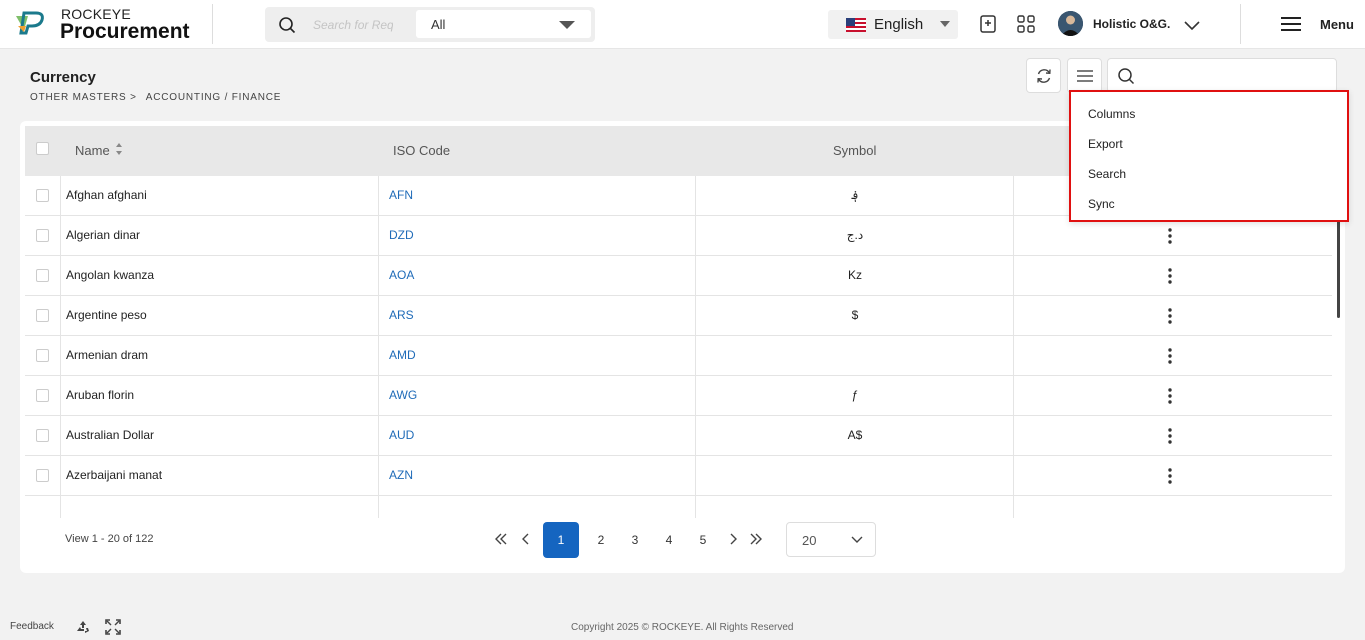 This screenshot has width=1365, height=640. What do you see at coordinates (106, 195) in the screenshot?
I see `cell-name: Afghan afghani` at bounding box center [106, 195].